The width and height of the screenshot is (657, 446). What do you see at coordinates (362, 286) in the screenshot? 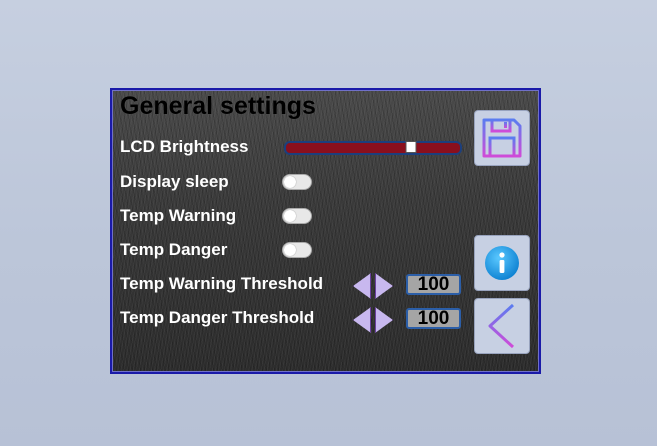
I see `temp-warning-decrement-arrow-icon` at bounding box center [362, 286].